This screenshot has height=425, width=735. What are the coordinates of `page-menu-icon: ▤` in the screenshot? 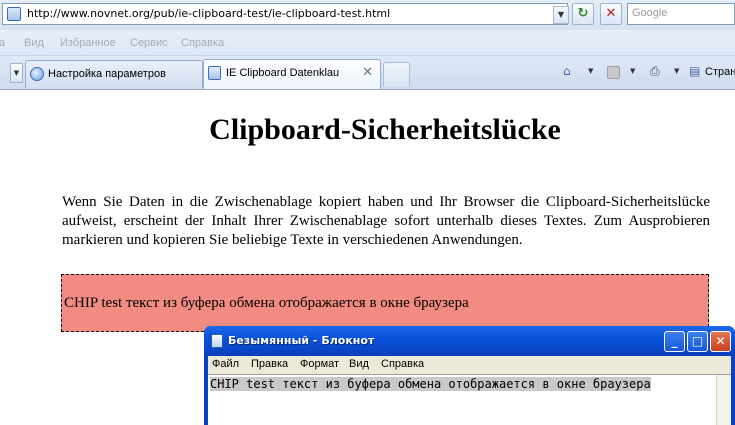 It's located at (694, 71).